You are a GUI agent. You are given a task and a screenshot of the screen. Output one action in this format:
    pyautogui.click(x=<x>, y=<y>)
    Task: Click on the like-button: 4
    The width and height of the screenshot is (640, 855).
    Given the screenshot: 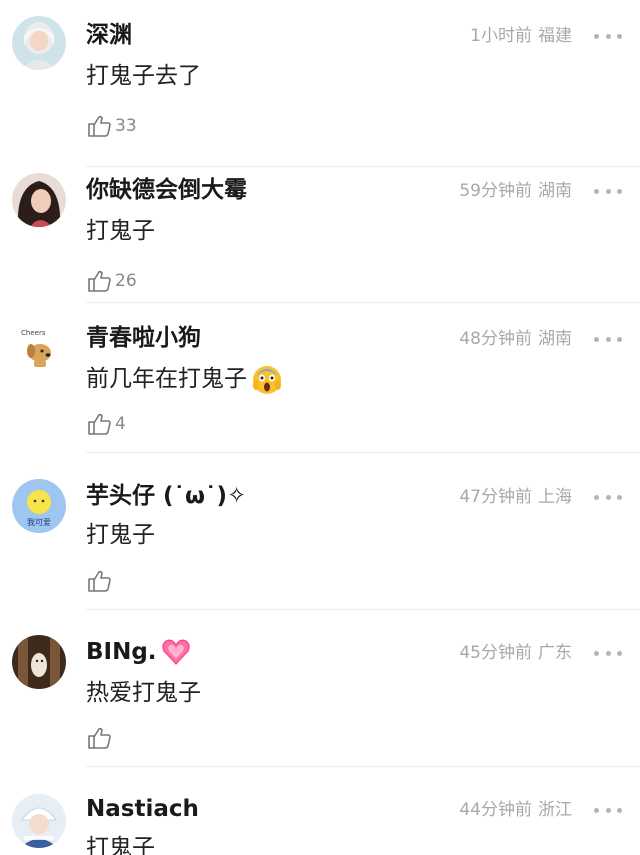 What is the action you would take?
    pyautogui.click(x=106, y=424)
    